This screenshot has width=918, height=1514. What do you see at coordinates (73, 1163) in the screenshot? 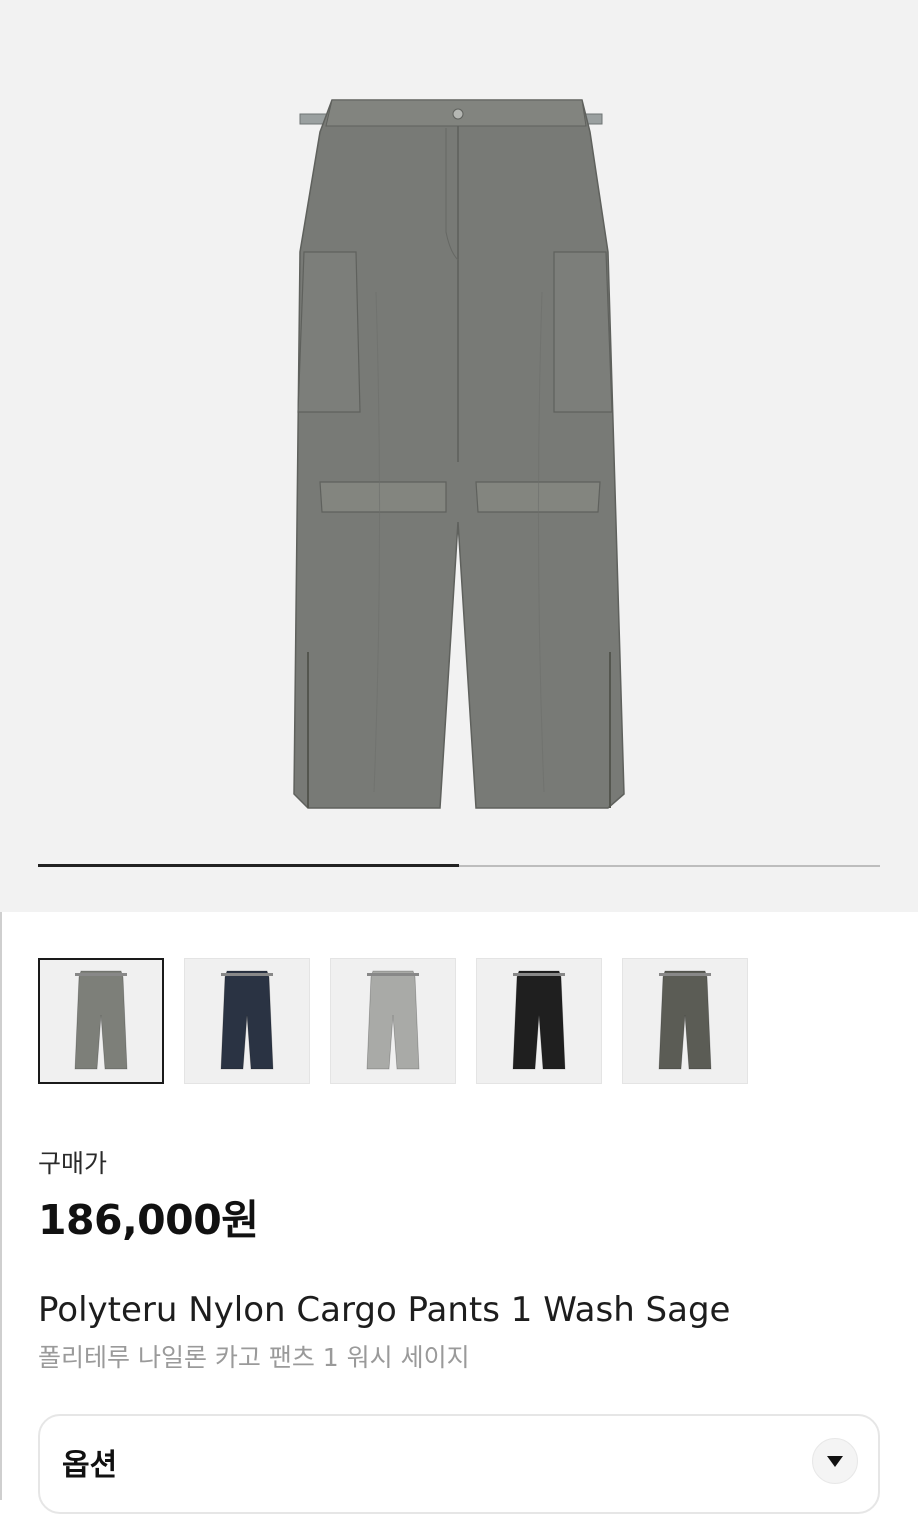
I see `price-label: 구매가` at bounding box center [73, 1163].